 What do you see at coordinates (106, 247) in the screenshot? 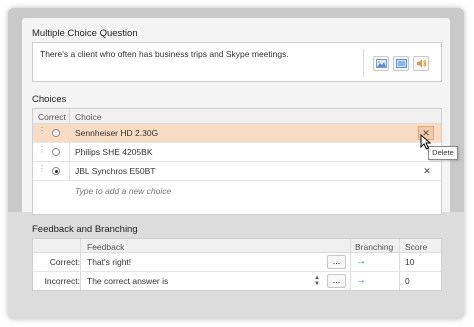
I see `col-feedback: Feedback` at bounding box center [106, 247].